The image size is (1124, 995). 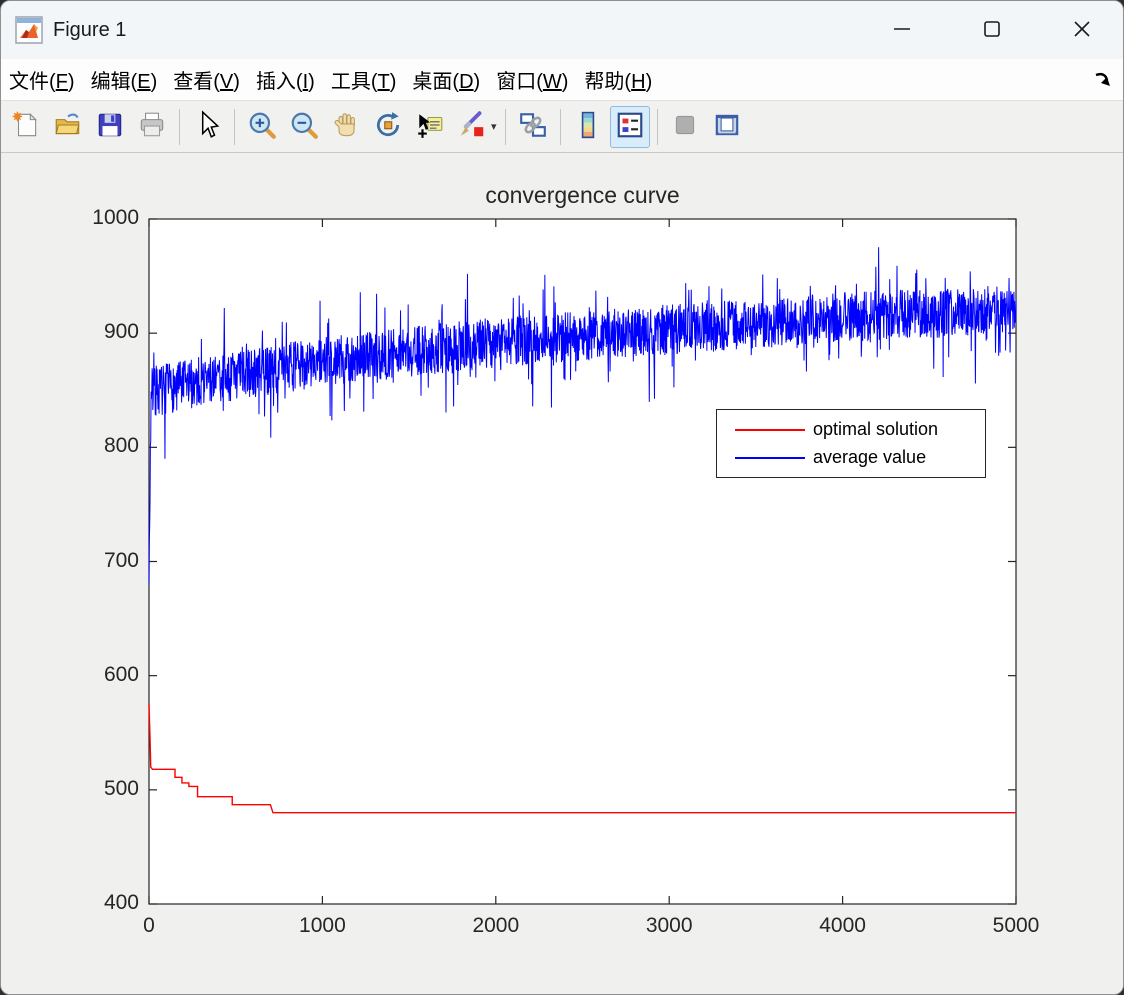 What do you see at coordinates (618, 79) in the screenshot?
I see `menu-item-7: 帮助(H)` at bounding box center [618, 79].